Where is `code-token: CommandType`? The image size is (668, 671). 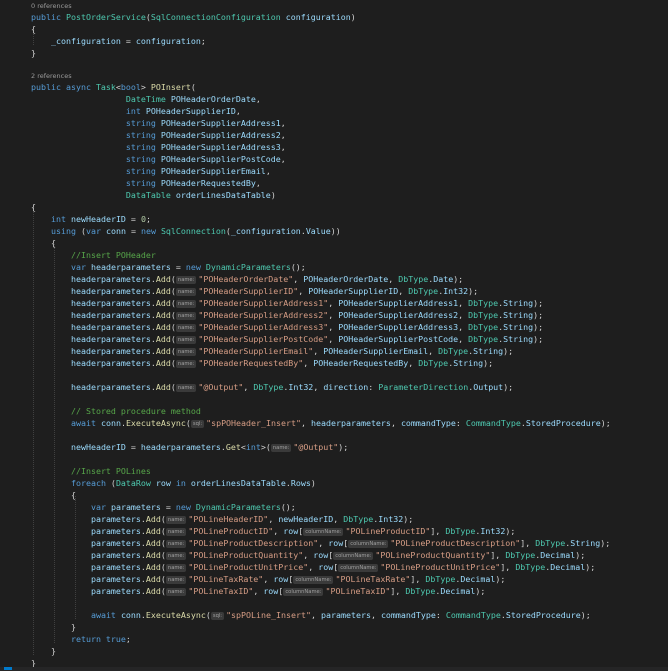
code-token: CommandType is located at coordinates (493, 423).